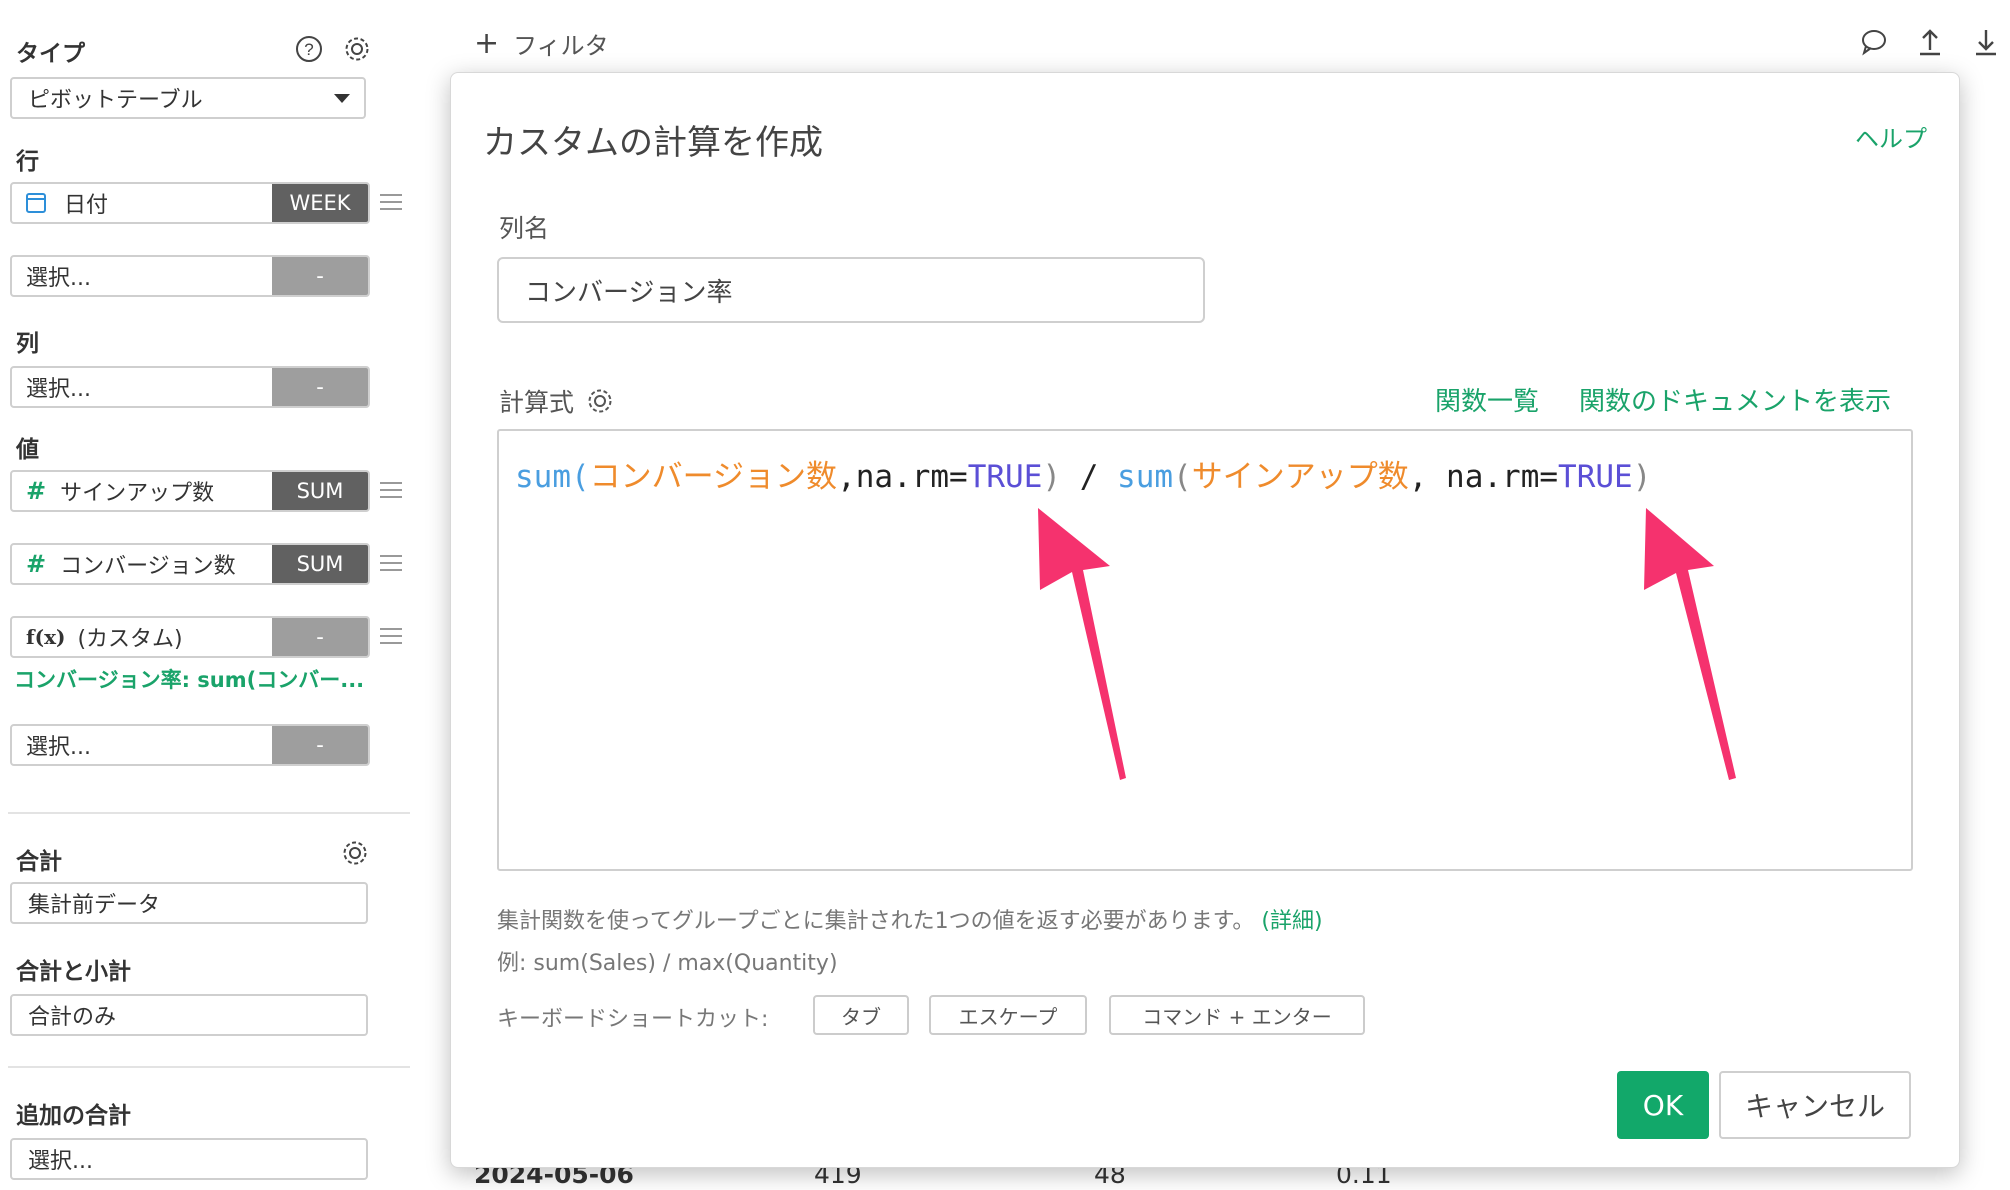  I want to click on formula-label: 計算式, so click(537, 402).